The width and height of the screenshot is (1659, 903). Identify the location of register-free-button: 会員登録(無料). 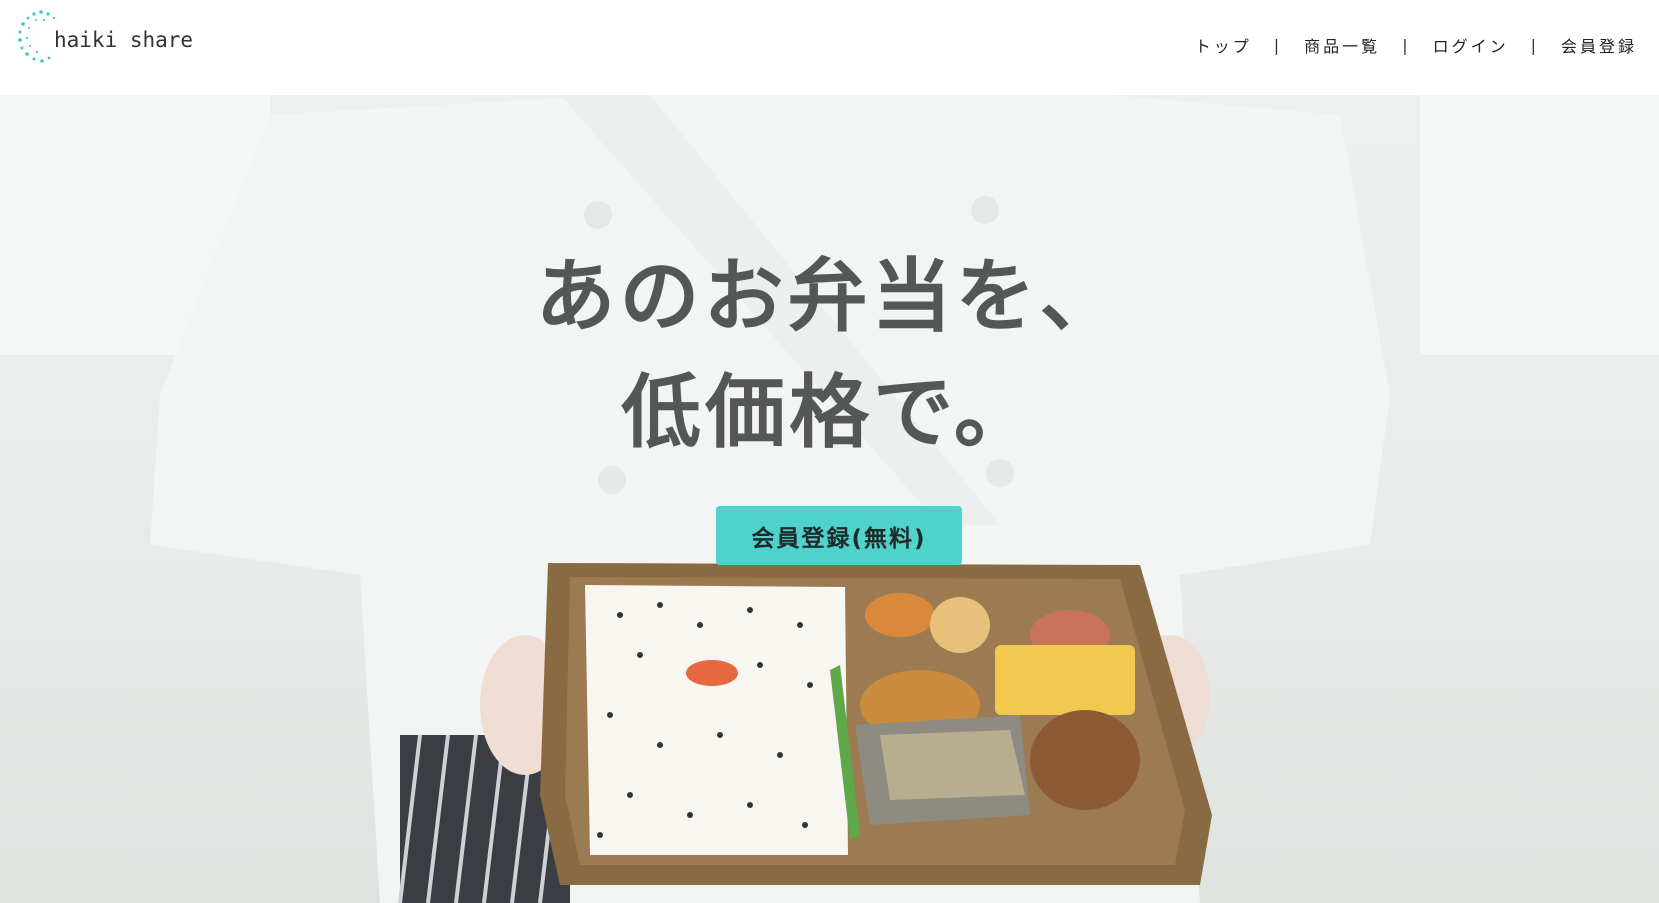
(839, 535).